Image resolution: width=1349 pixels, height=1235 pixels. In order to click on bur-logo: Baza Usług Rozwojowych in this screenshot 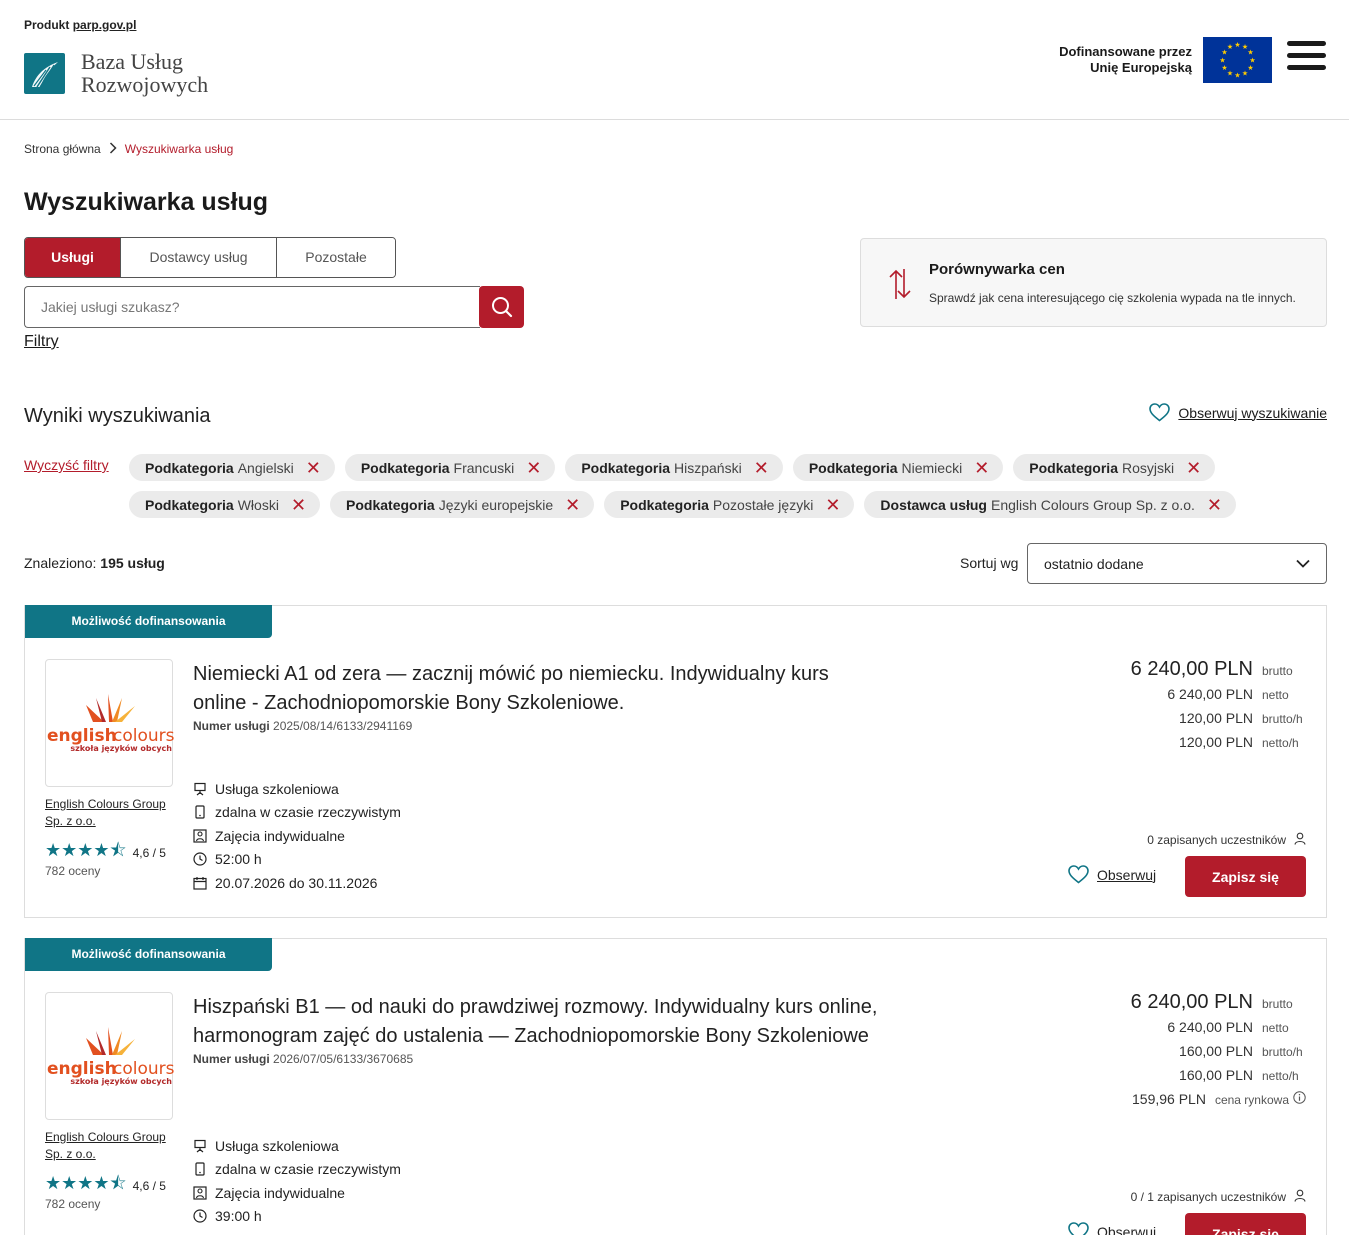, I will do `click(116, 73)`.